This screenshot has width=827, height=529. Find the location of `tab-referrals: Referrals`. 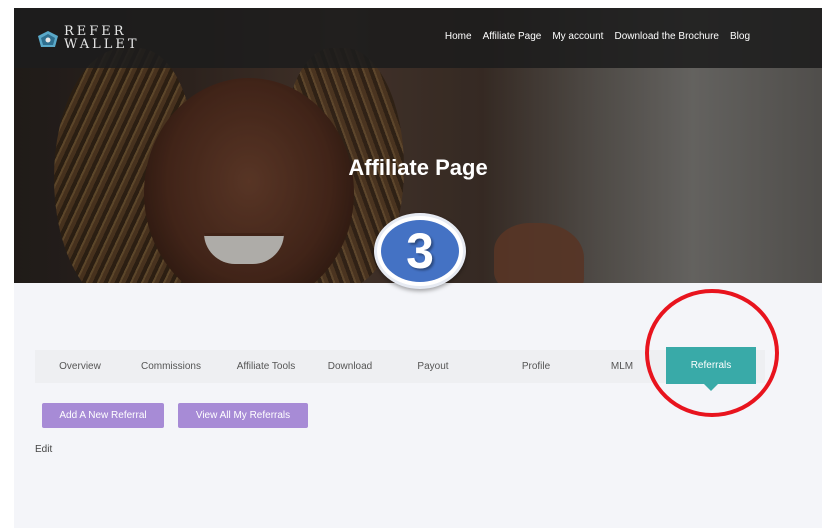

tab-referrals: Referrals is located at coordinates (711, 369).